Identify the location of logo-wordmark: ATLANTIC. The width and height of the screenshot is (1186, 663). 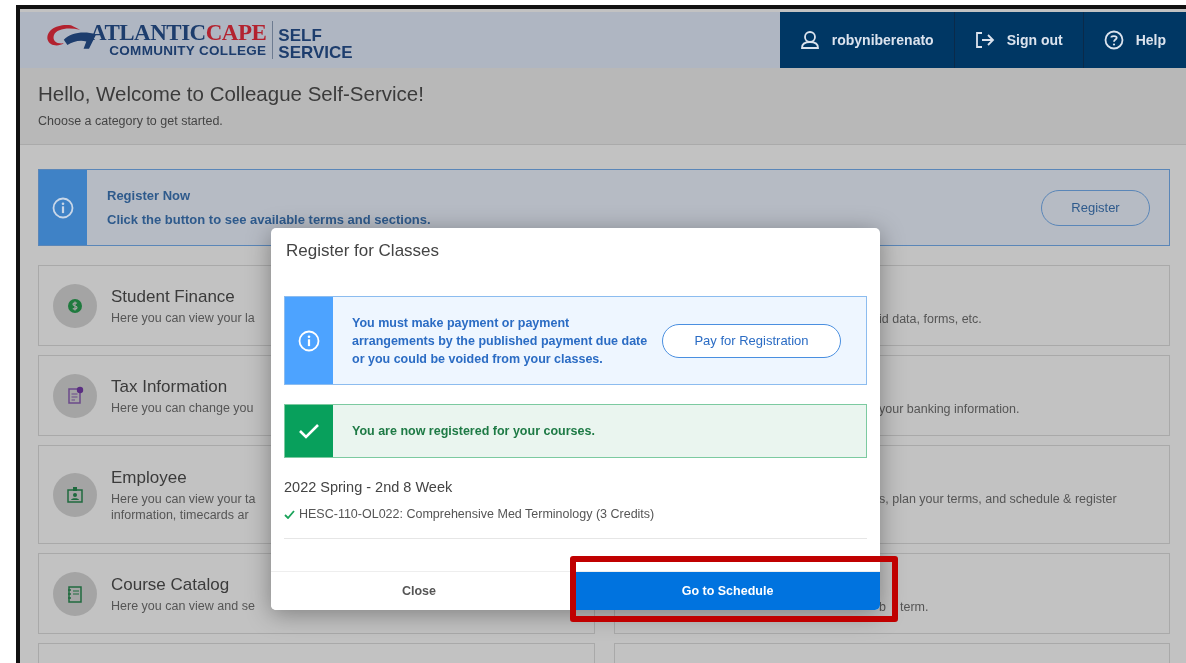
(148, 32).